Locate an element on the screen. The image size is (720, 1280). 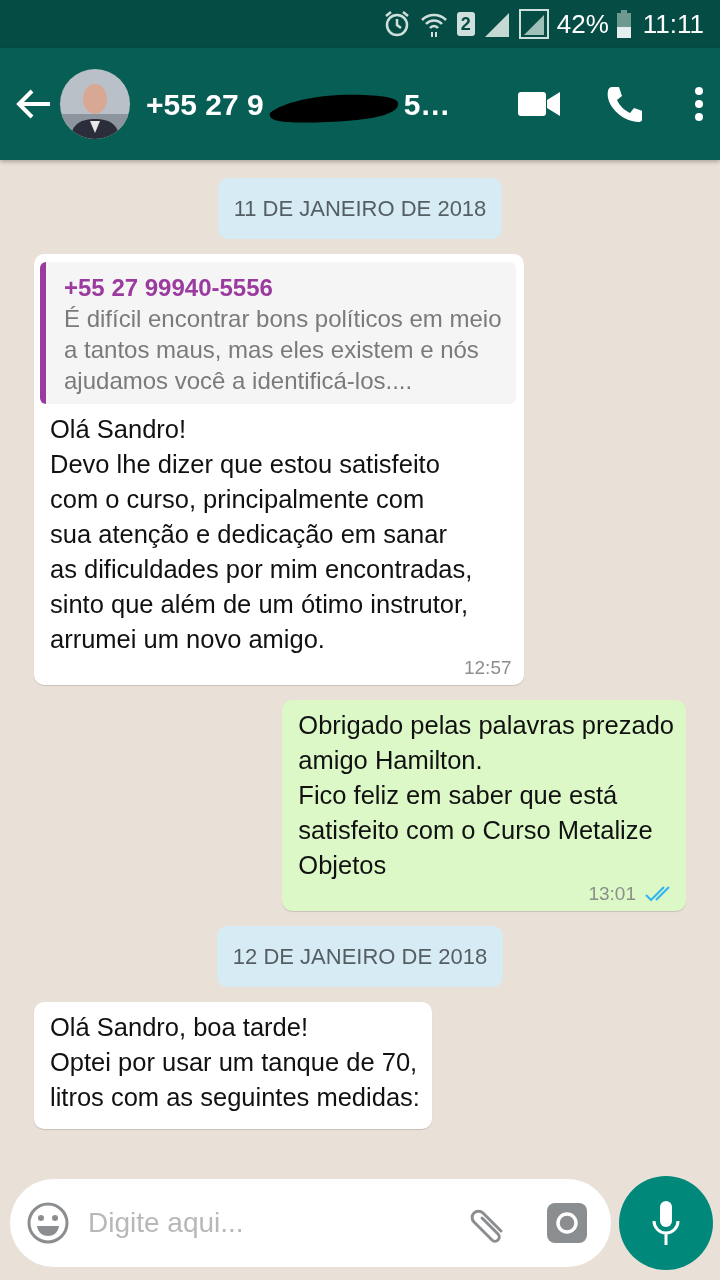
sim-icon: 2 is located at coordinates (465, 24).